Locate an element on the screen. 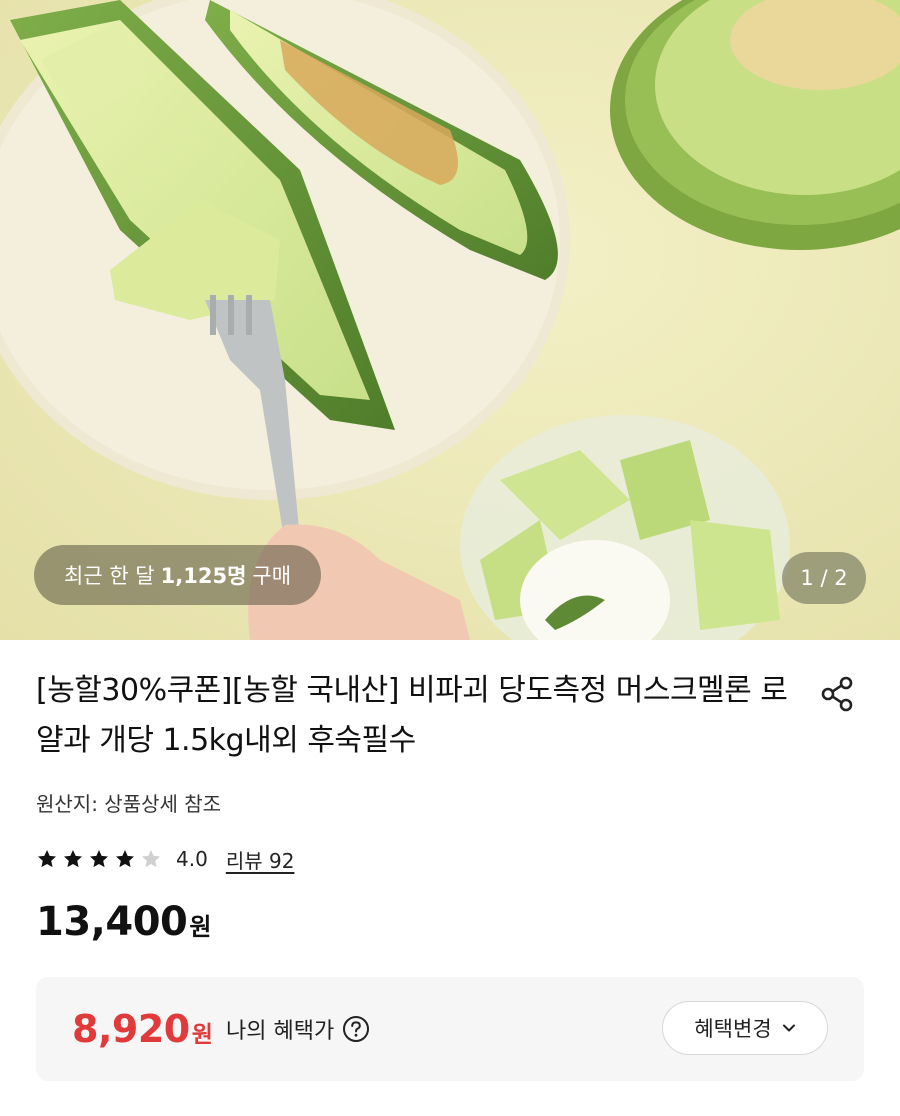 This screenshot has height=1116, width=900. share-button is located at coordinates (838, 694).